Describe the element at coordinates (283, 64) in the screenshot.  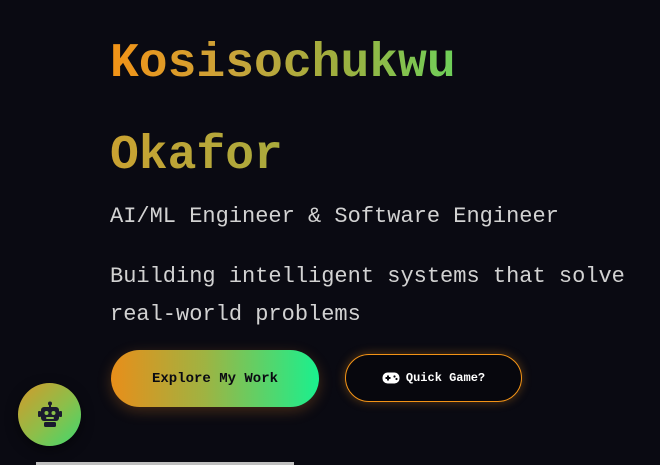
I see `name-first: Kosisochukwu` at that location.